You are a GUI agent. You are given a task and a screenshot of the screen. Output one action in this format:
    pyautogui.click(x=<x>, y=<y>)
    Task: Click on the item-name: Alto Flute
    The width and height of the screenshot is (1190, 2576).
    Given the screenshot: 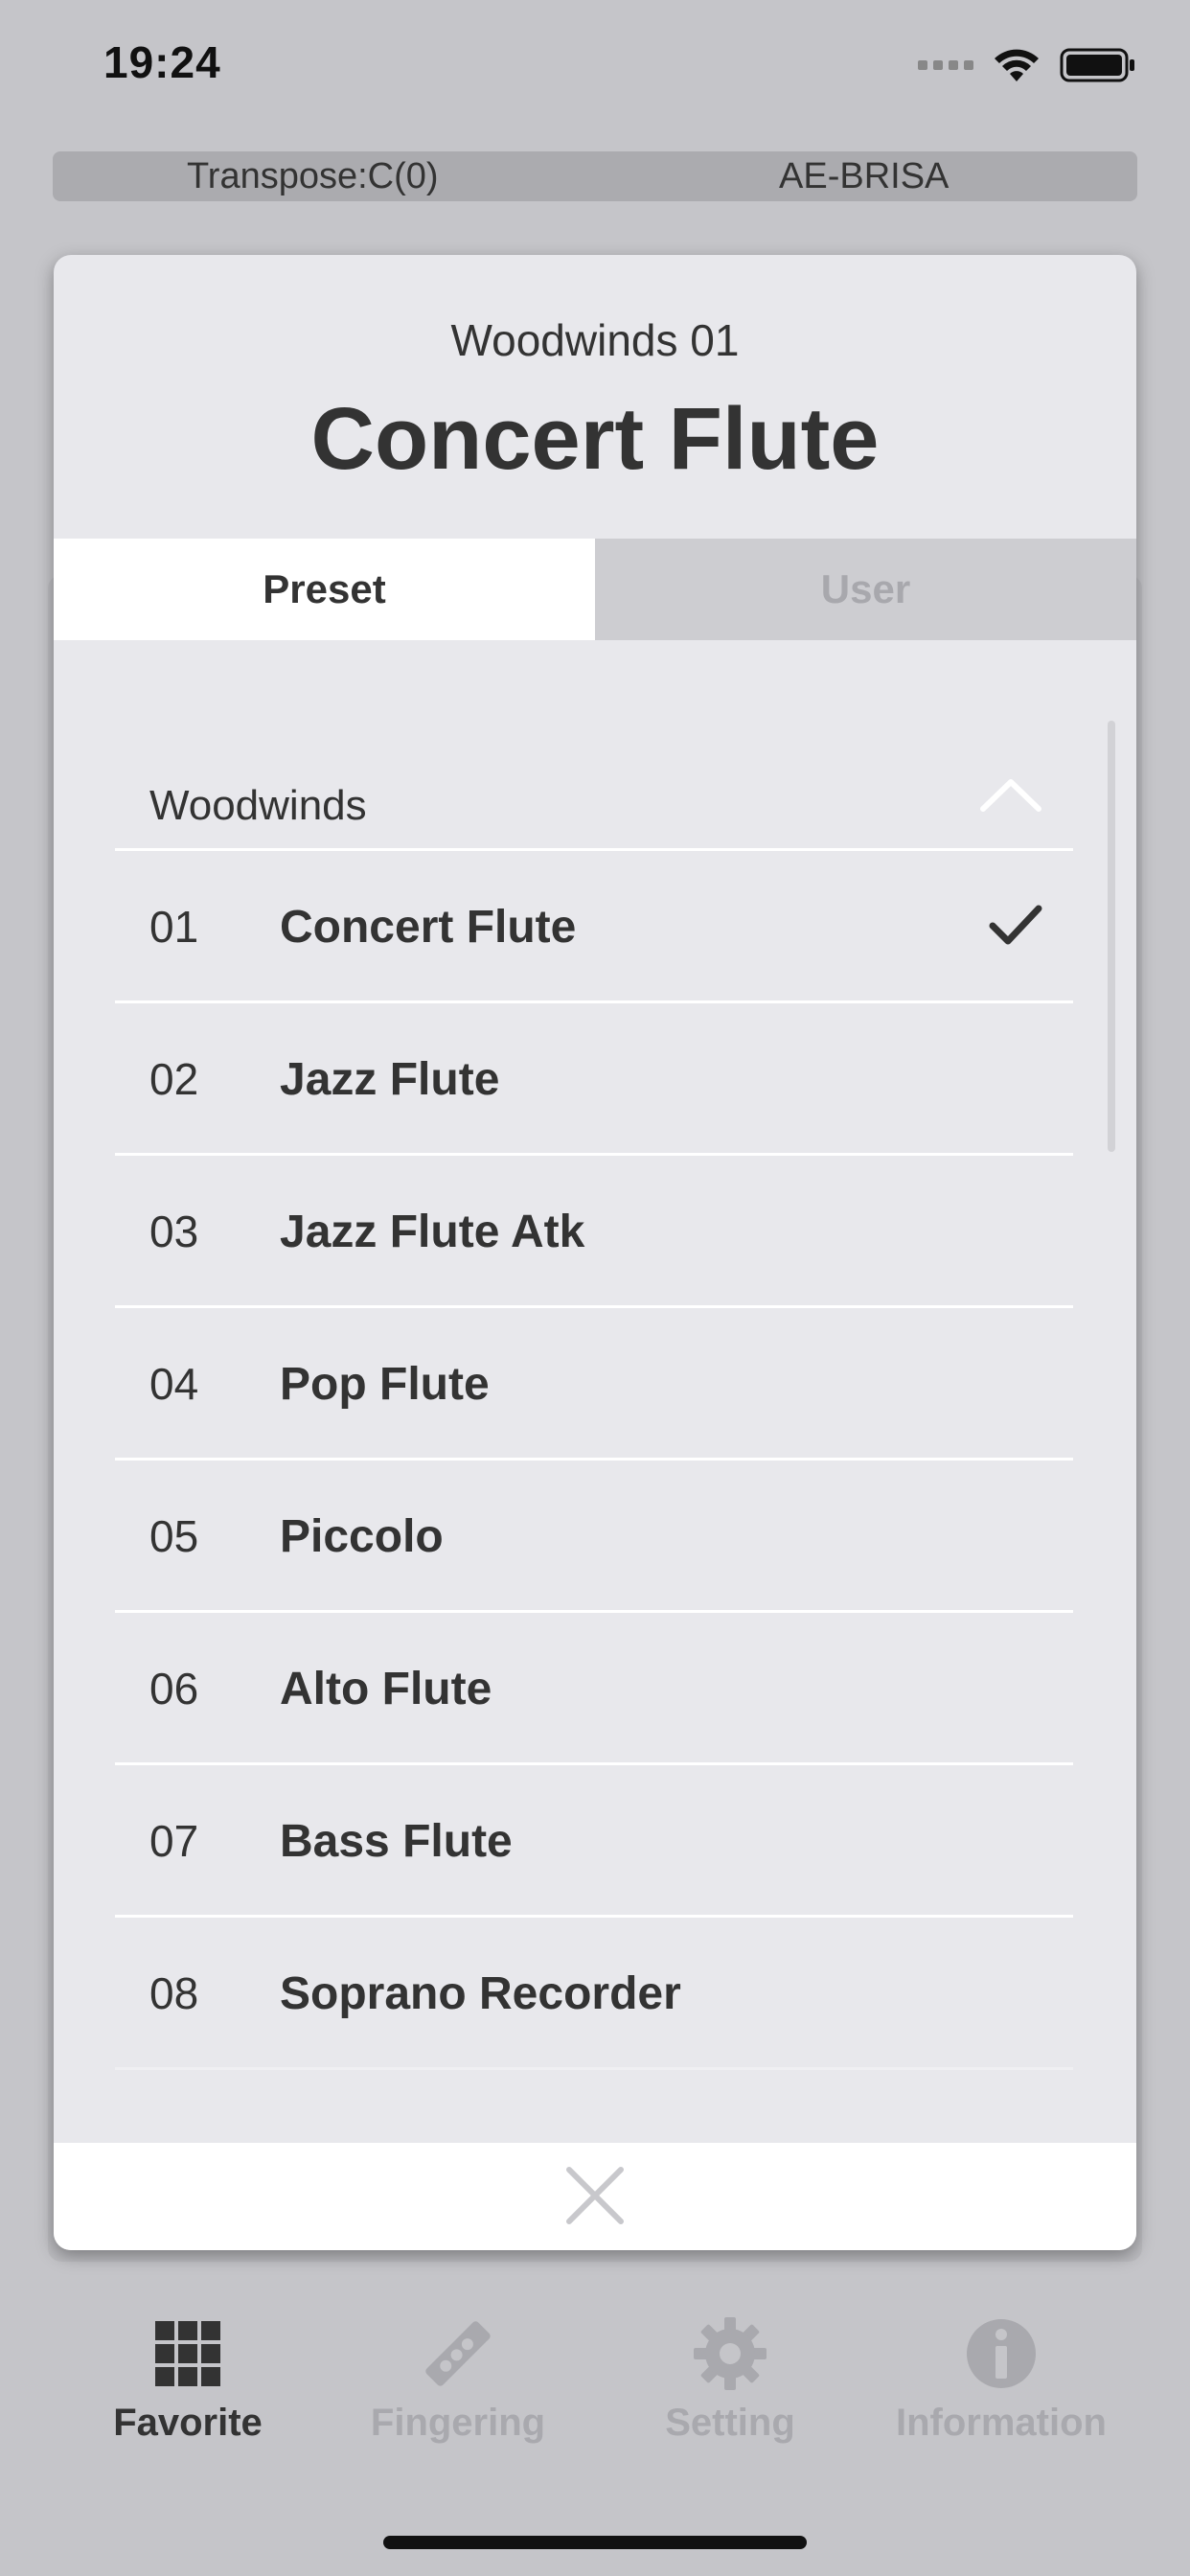 What is the action you would take?
    pyautogui.click(x=386, y=1689)
    